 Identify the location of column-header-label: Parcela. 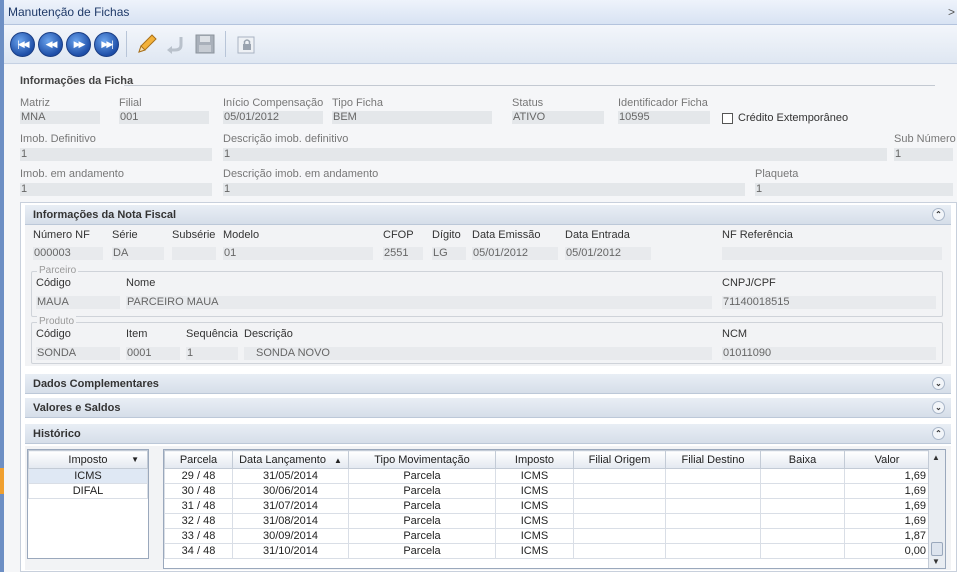
(198, 459).